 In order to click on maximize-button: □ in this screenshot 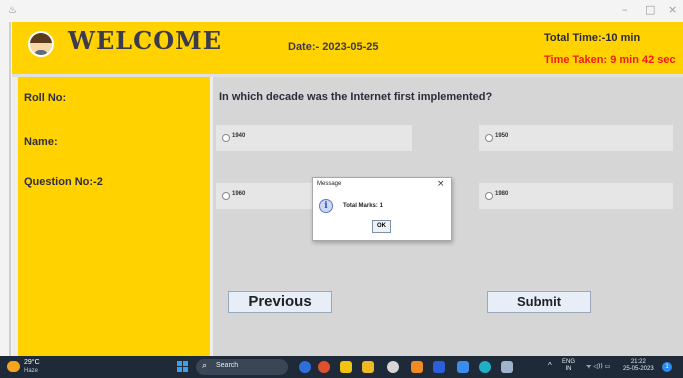, I will do `click(650, 9)`.